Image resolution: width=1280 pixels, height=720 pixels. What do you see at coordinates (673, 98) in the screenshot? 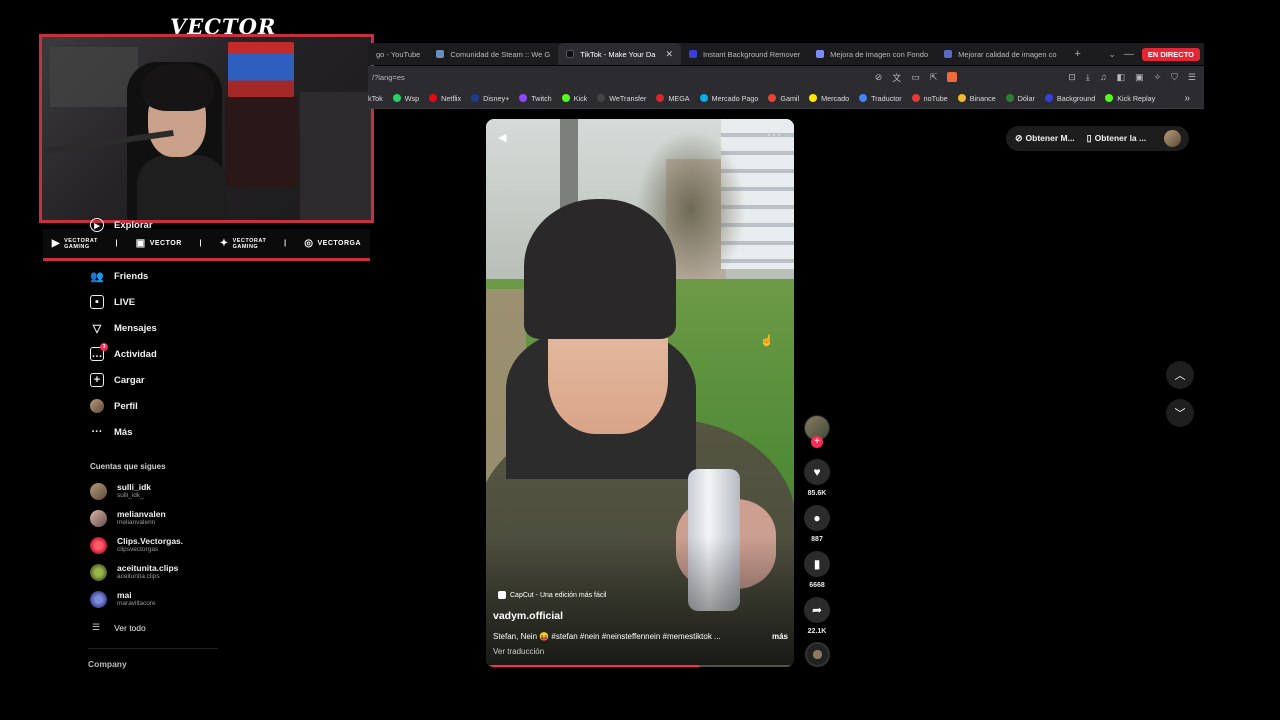
I see `bookmark-mega: MEGA` at bounding box center [673, 98].